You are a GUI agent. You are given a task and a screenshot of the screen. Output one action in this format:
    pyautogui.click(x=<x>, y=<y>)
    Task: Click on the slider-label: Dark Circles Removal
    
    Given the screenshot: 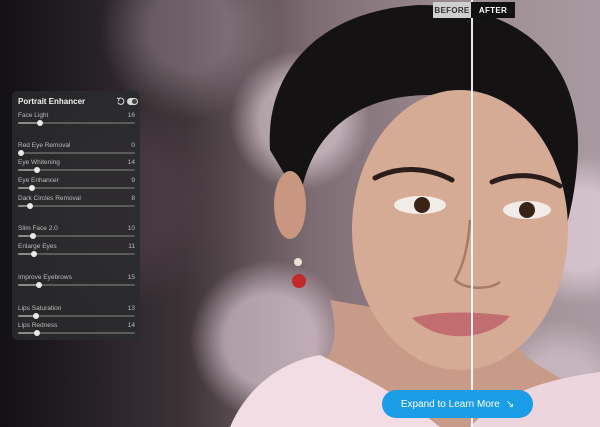 What is the action you would take?
    pyautogui.click(x=49, y=198)
    